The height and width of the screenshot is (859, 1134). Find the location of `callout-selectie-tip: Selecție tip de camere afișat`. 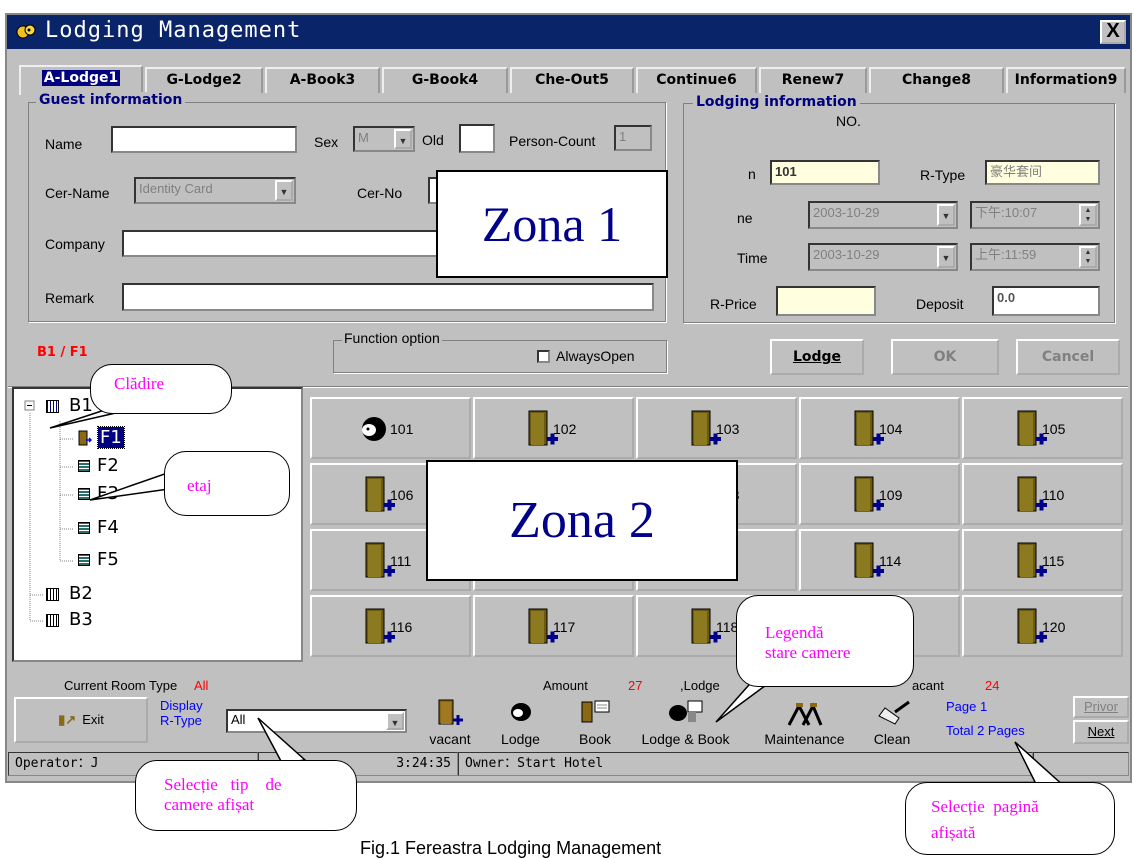

callout-selectie-tip: Selecție tip de camere afișat is located at coordinates (246, 795).